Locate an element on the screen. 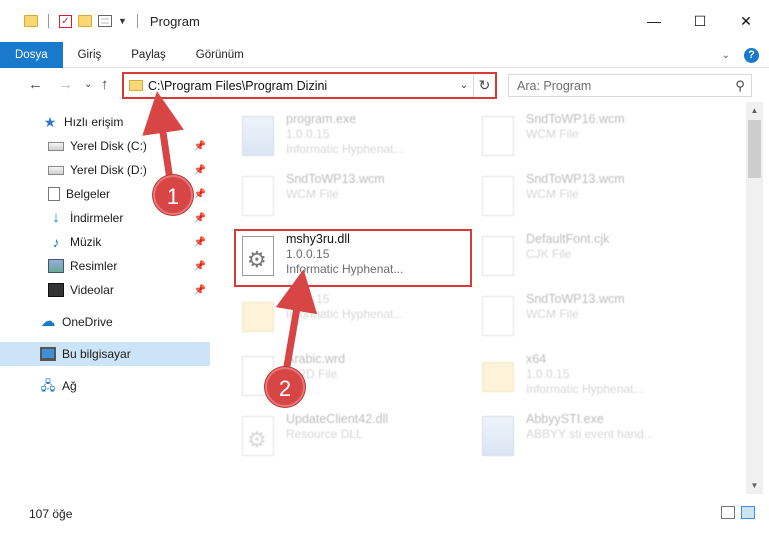 The width and height of the screenshot is (769, 536). tab-paylas: Paylaş is located at coordinates (148, 55).